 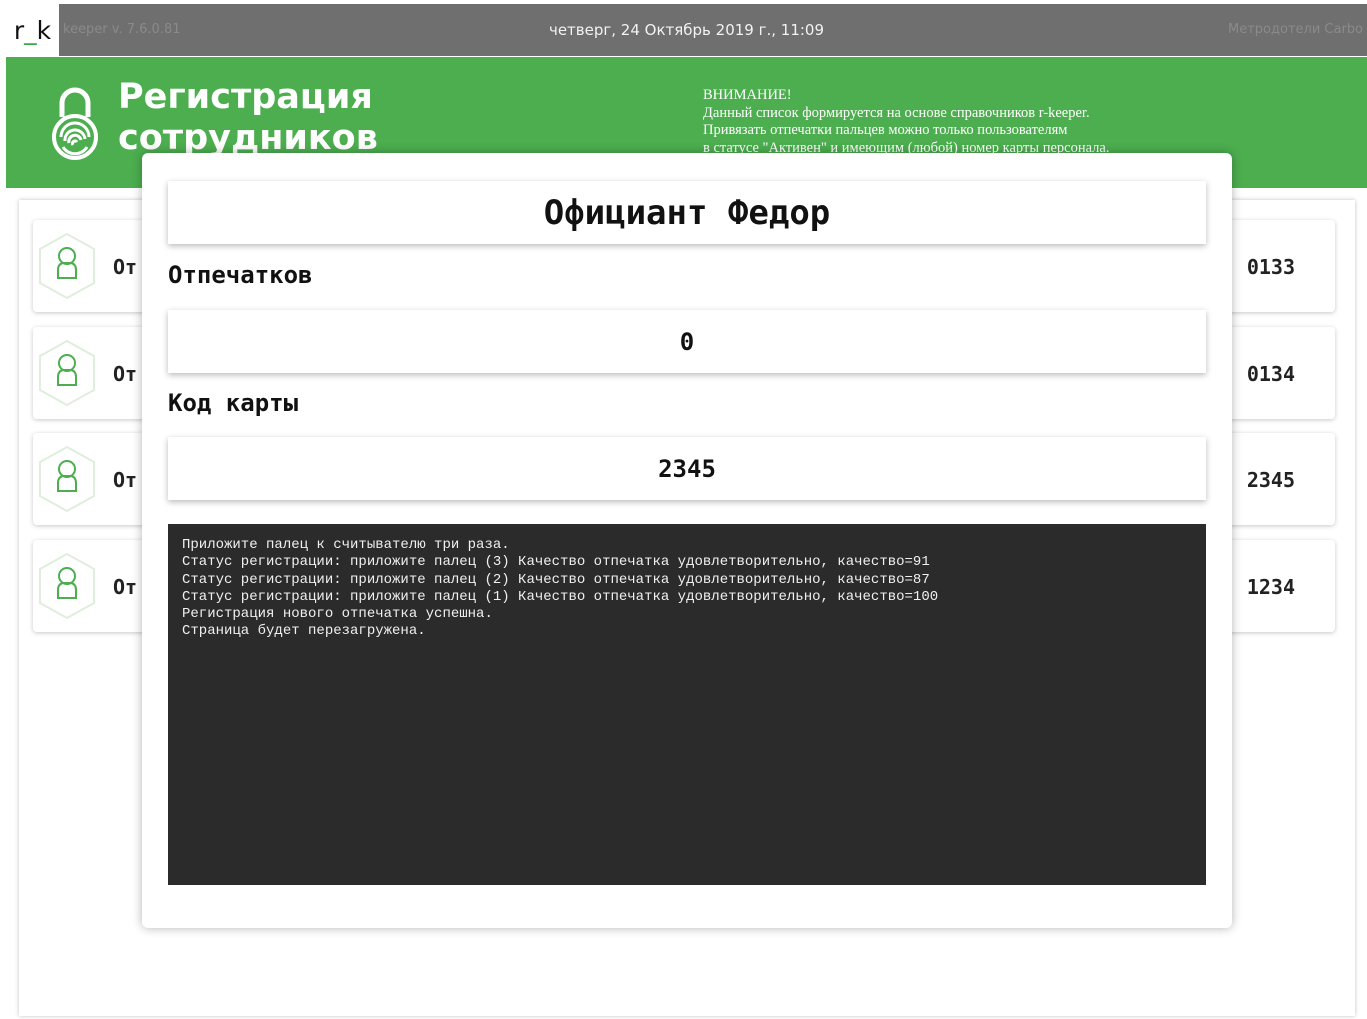 What do you see at coordinates (240, 275) in the screenshot?
I see `fingerprints-label: Отпечатков` at bounding box center [240, 275].